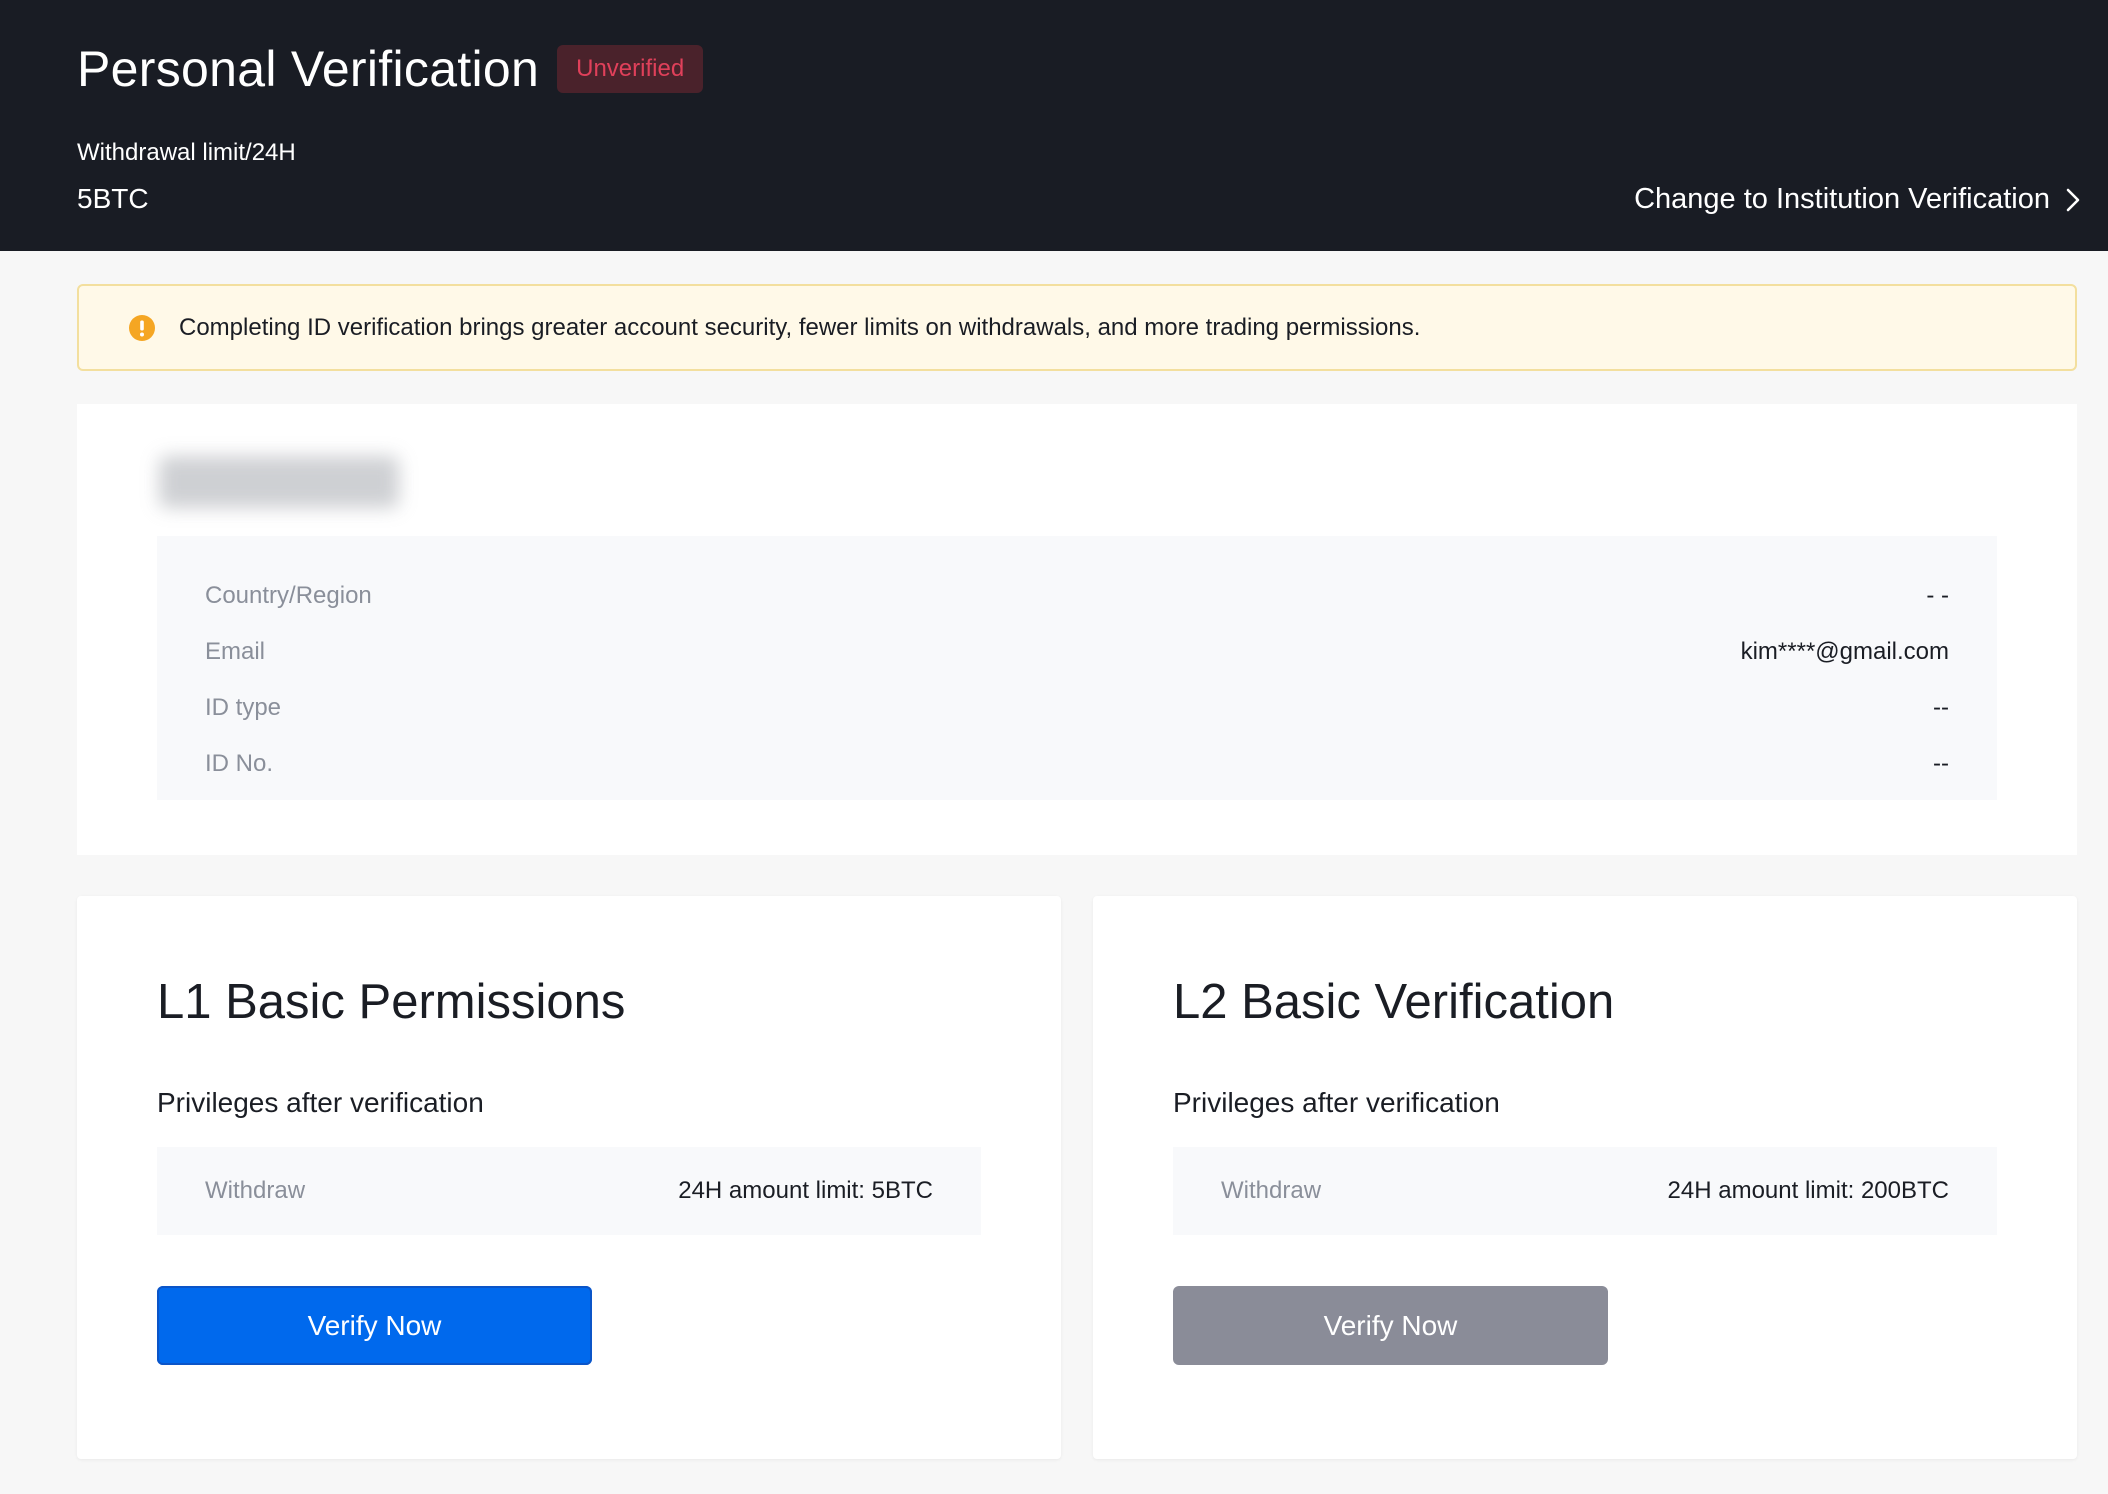 The height and width of the screenshot is (1494, 2108). I want to click on verify-now-button-l2: Verify Now, so click(1390, 1325).